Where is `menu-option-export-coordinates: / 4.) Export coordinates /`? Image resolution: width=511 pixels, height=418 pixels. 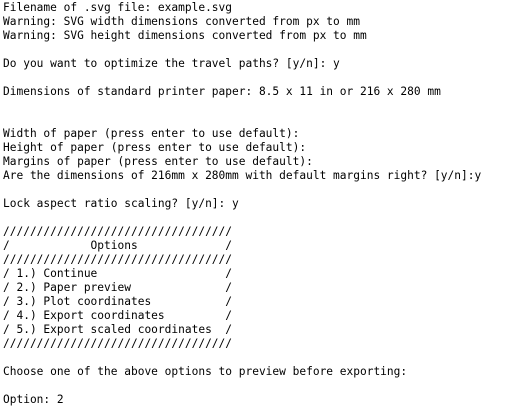 menu-option-export-coordinates: / 4.) Export coordinates / is located at coordinates (118, 315).